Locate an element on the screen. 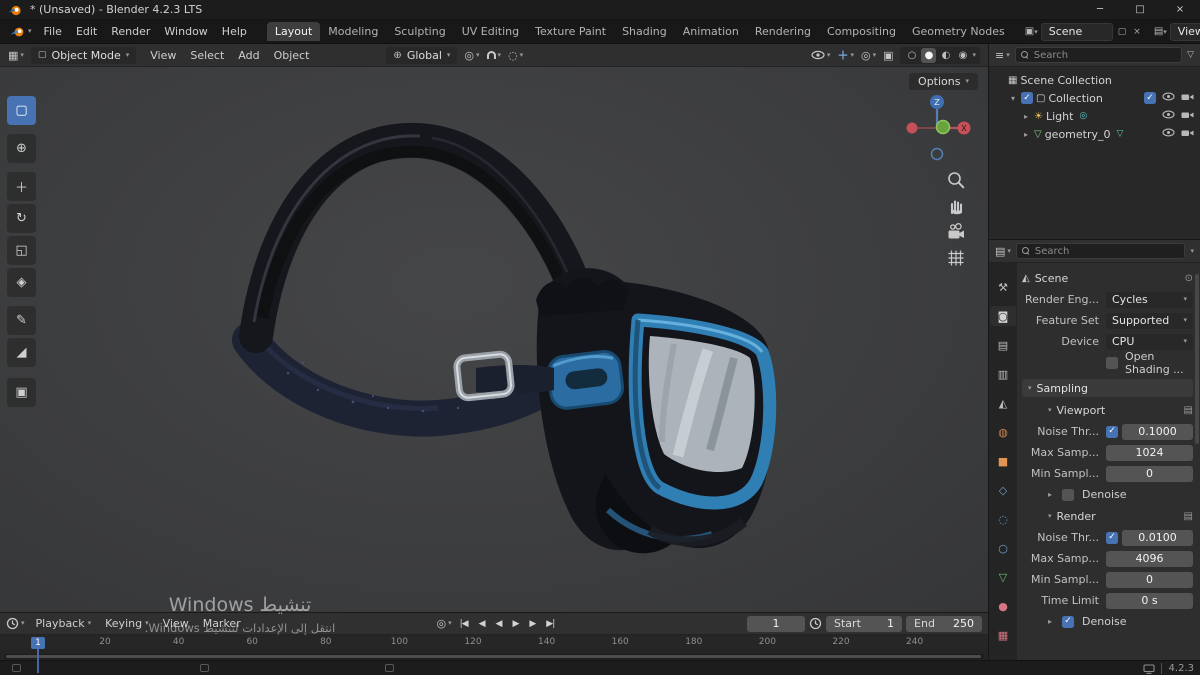  xray-toggle: ▣ is located at coordinates (888, 55).